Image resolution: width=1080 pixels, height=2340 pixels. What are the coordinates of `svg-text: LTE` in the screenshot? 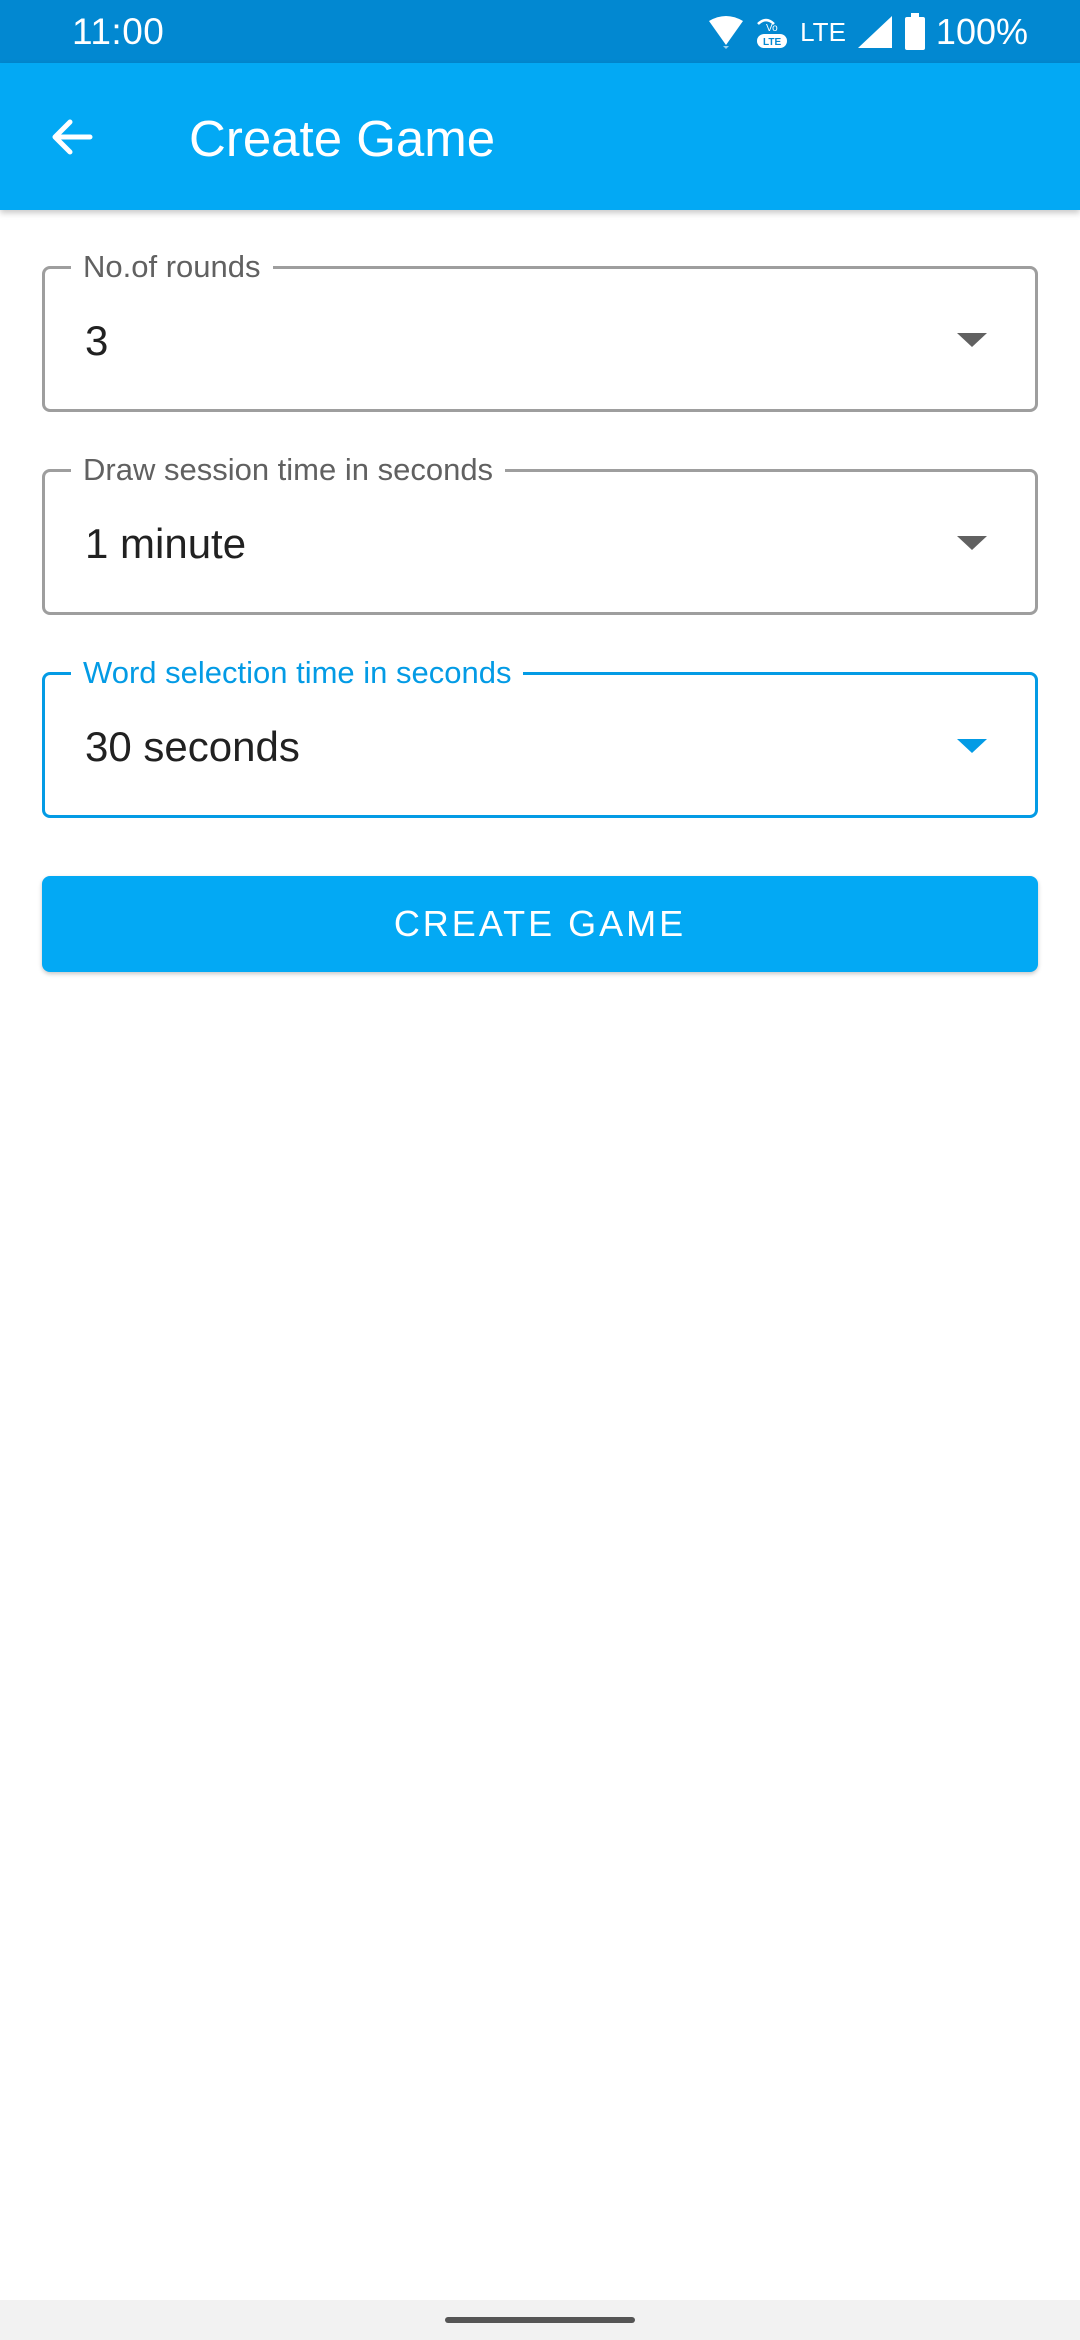 It's located at (772, 42).